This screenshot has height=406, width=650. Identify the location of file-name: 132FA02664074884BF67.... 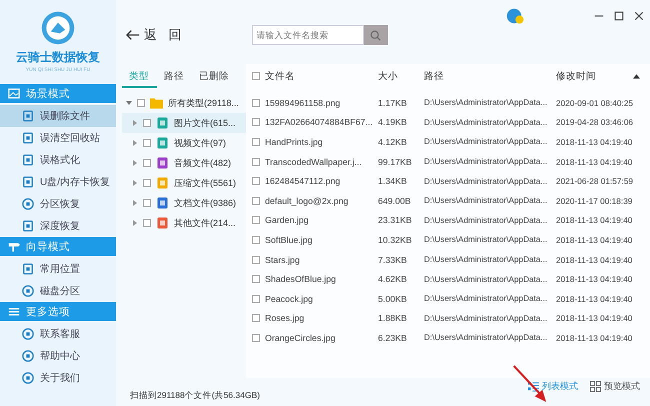
(319, 122).